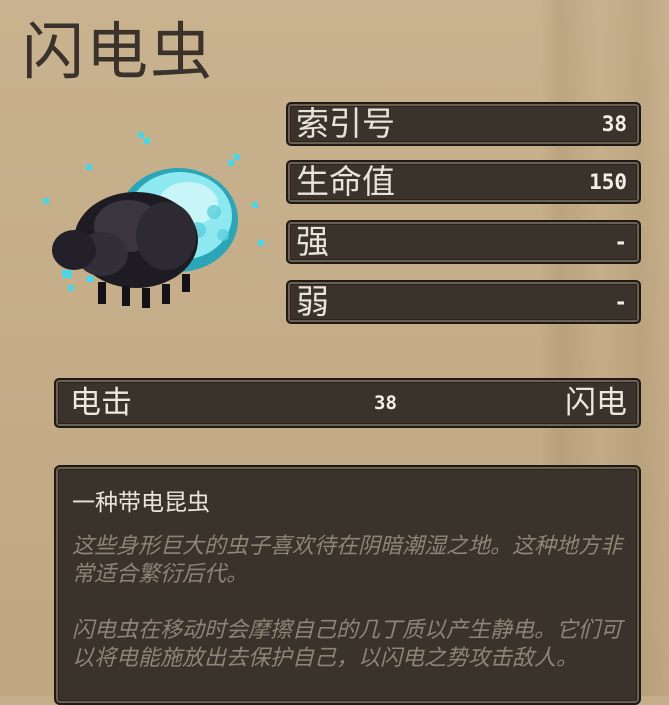  What do you see at coordinates (608, 182) in the screenshot?
I see `stat-value: 150` at bounding box center [608, 182].